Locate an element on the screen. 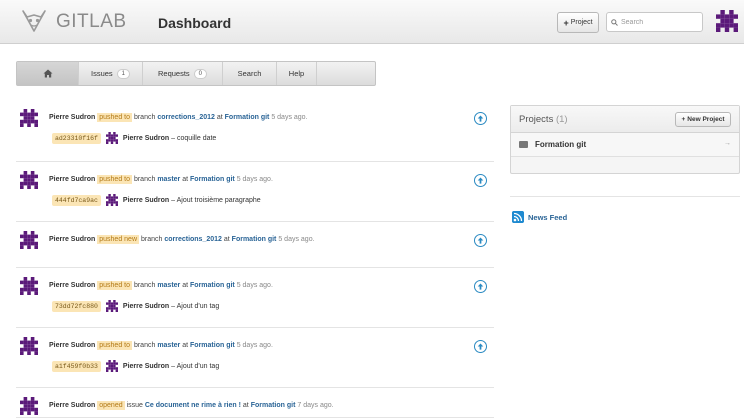 The image size is (744, 418). new-project-button-label: Project is located at coordinates (581, 22).